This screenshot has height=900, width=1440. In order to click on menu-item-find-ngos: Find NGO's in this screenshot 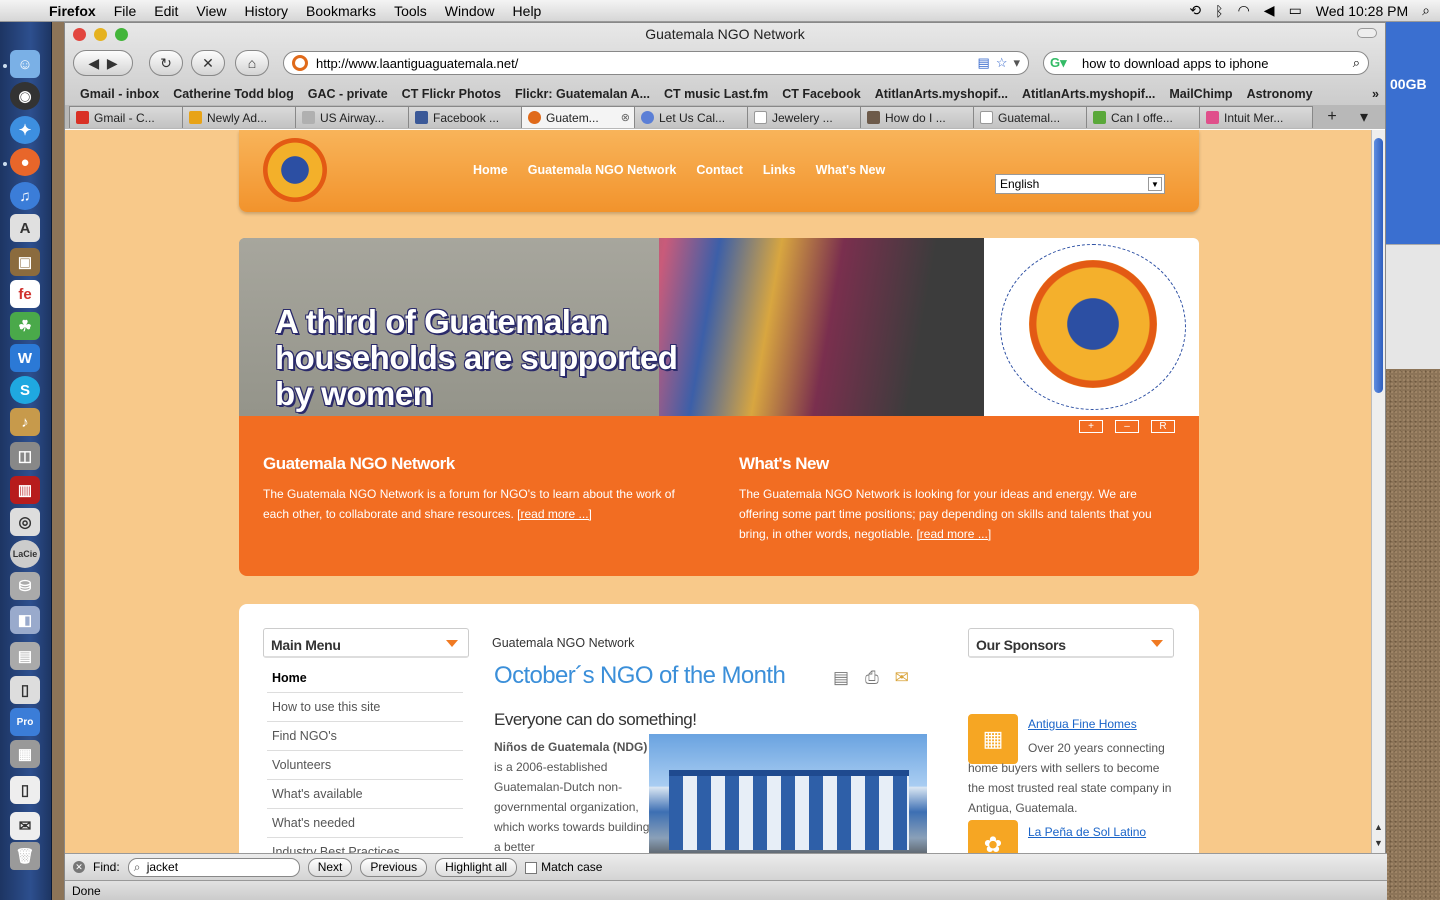, I will do `click(365, 736)`.